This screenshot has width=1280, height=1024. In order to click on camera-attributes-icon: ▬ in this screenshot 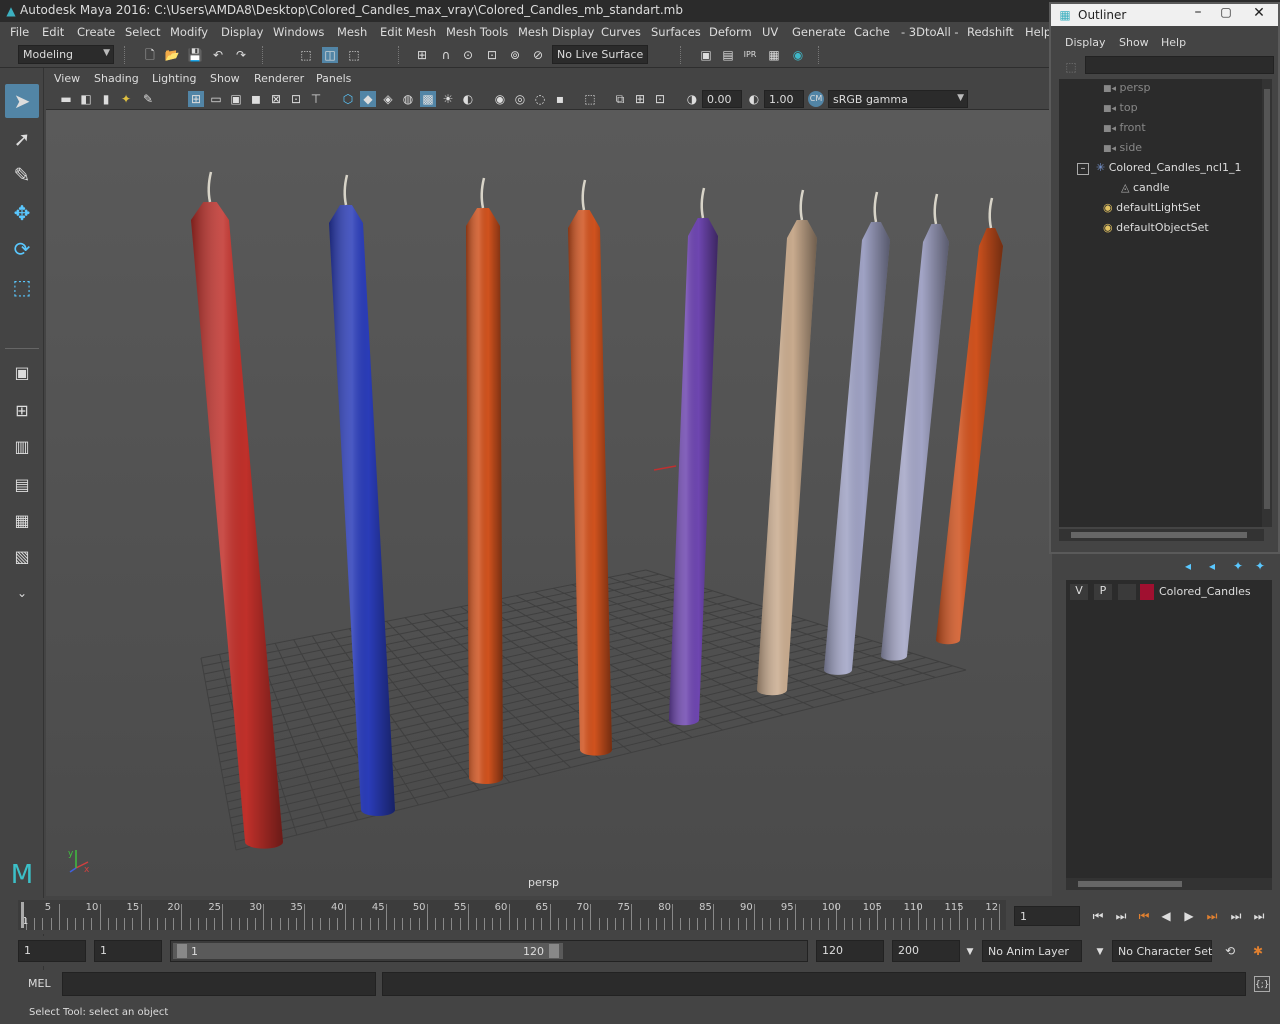, I will do `click(66, 99)`.